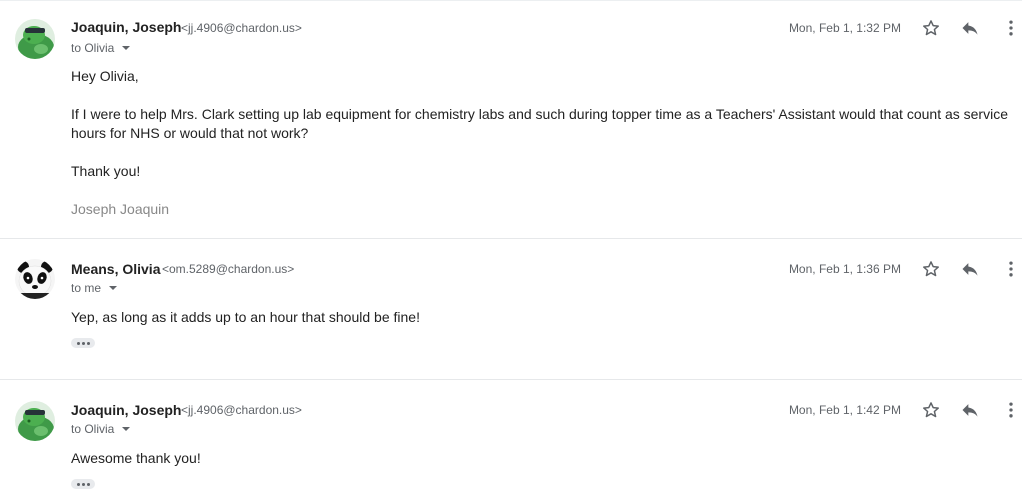 The width and height of the screenshot is (1035, 499). What do you see at coordinates (35, 279) in the screenshot?
I see `panda-avatar-icon` at bounding box center [35, 279].